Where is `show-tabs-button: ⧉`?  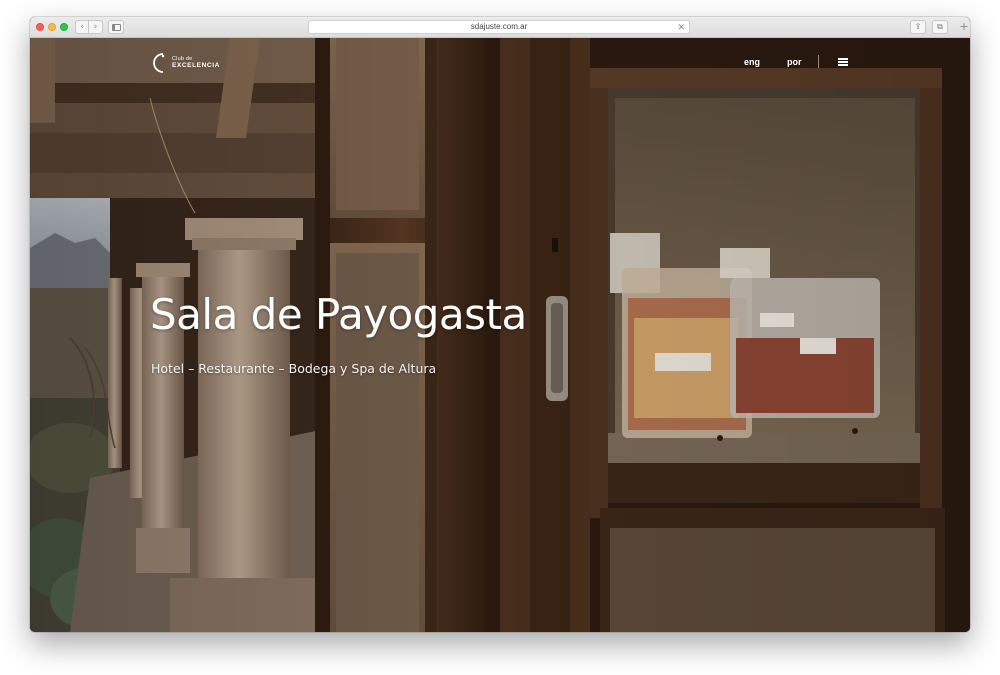 show-tabs-button: ⧉ is located at coordinates (940, 27).